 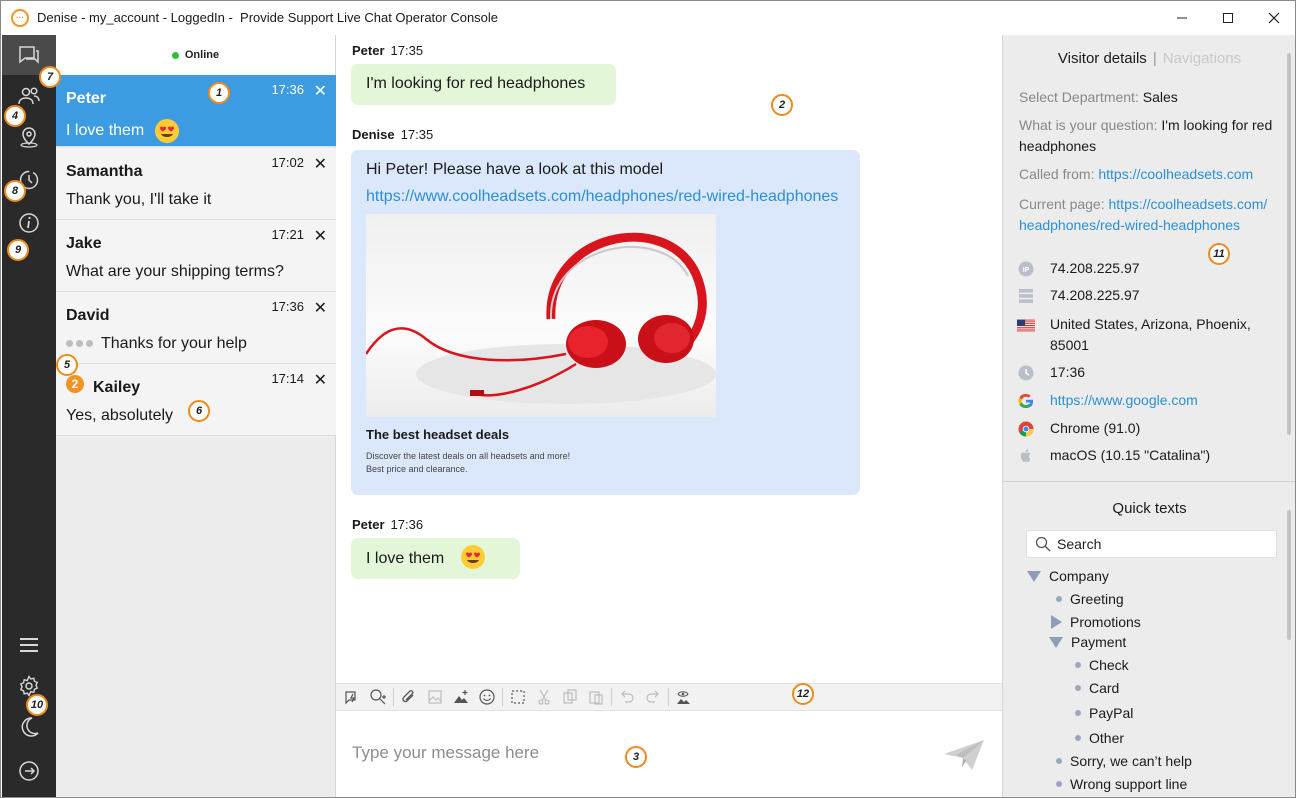 I want to click on google-icon, so click(x=1026, y=401).